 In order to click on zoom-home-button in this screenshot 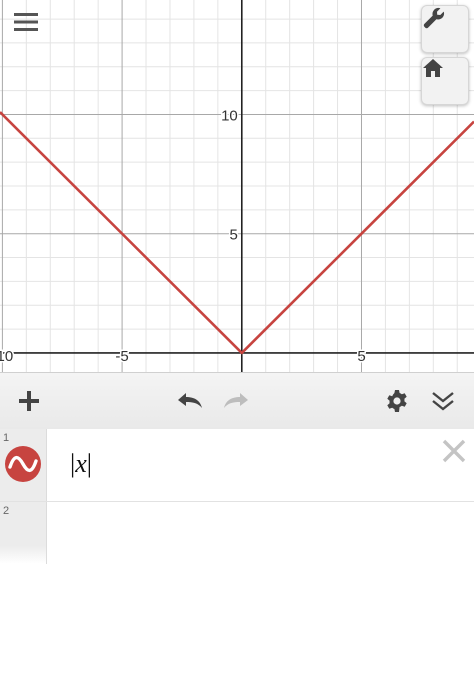, I will do `click(445, 81)`.